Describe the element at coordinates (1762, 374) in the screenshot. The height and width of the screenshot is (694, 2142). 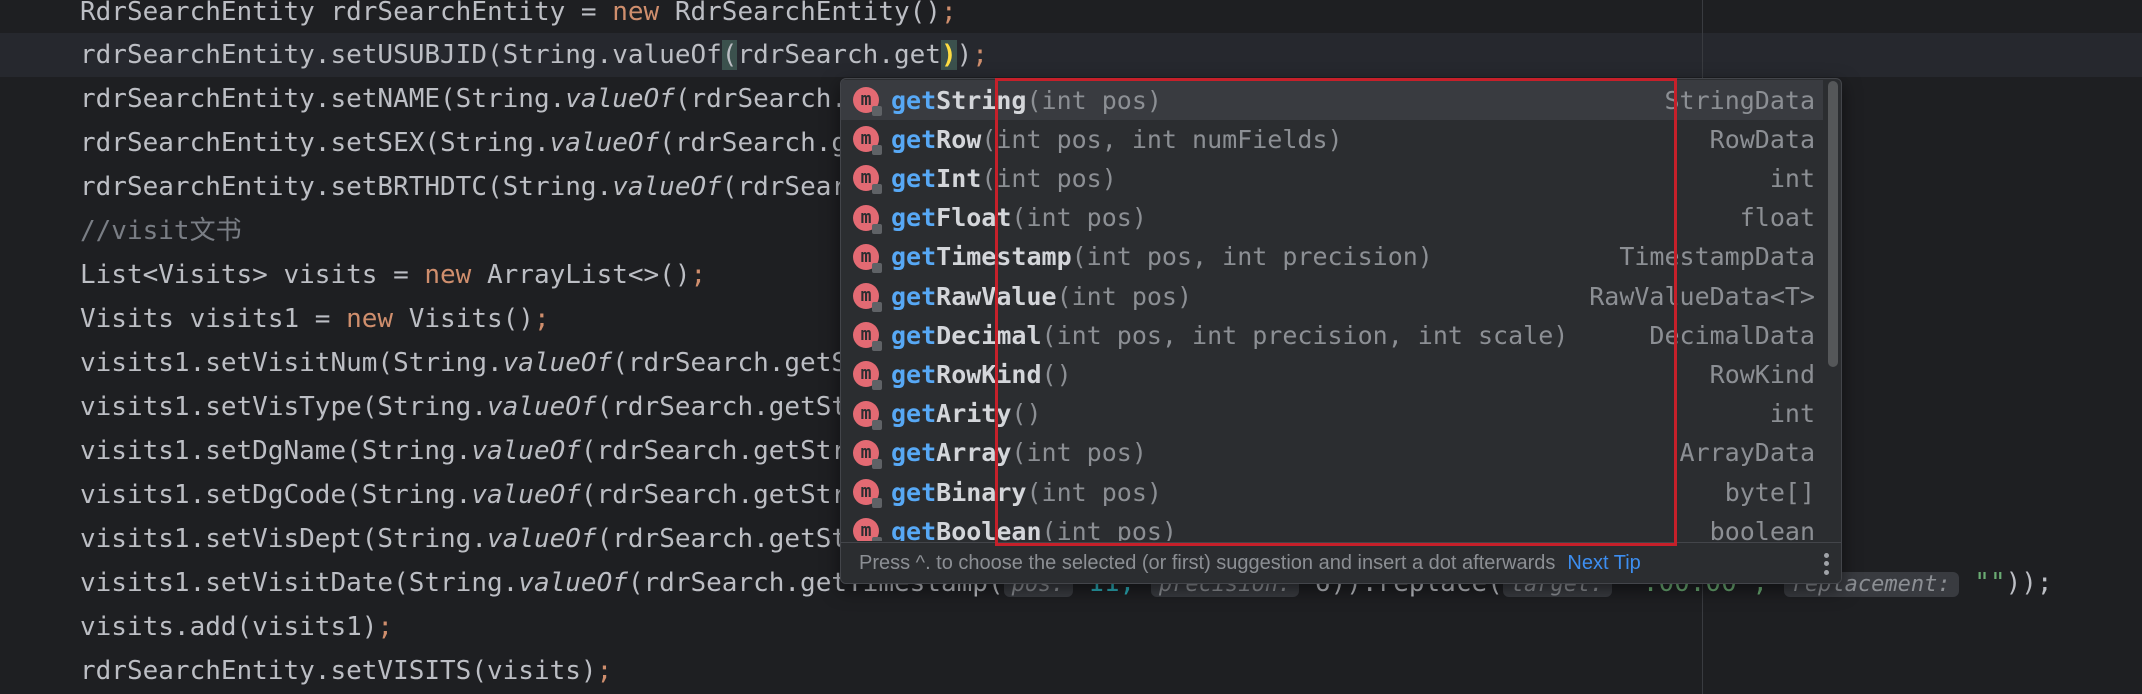
I see `return-type: RowKind` at that location.